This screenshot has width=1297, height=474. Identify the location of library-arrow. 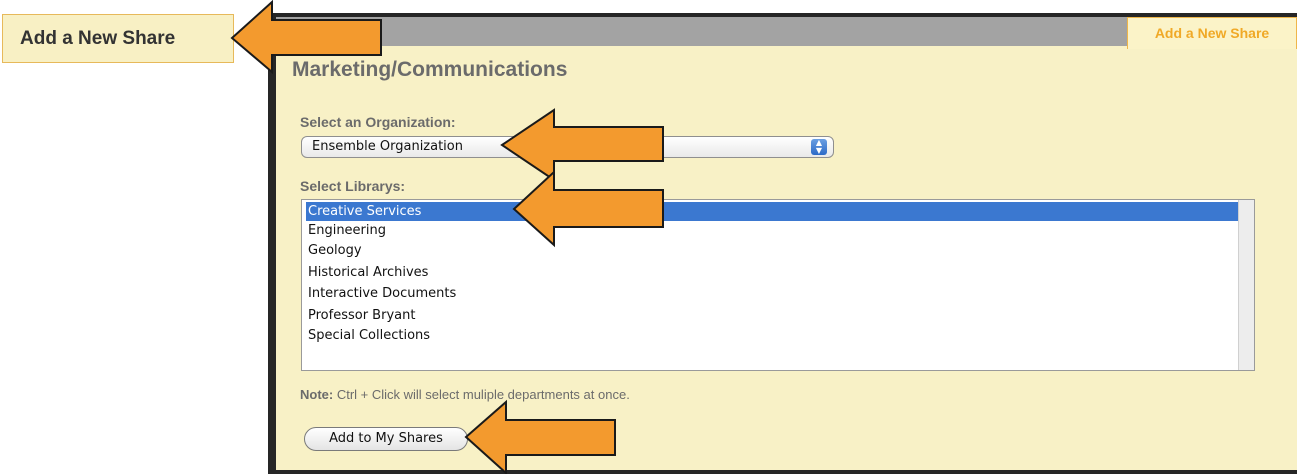
(588, 208).